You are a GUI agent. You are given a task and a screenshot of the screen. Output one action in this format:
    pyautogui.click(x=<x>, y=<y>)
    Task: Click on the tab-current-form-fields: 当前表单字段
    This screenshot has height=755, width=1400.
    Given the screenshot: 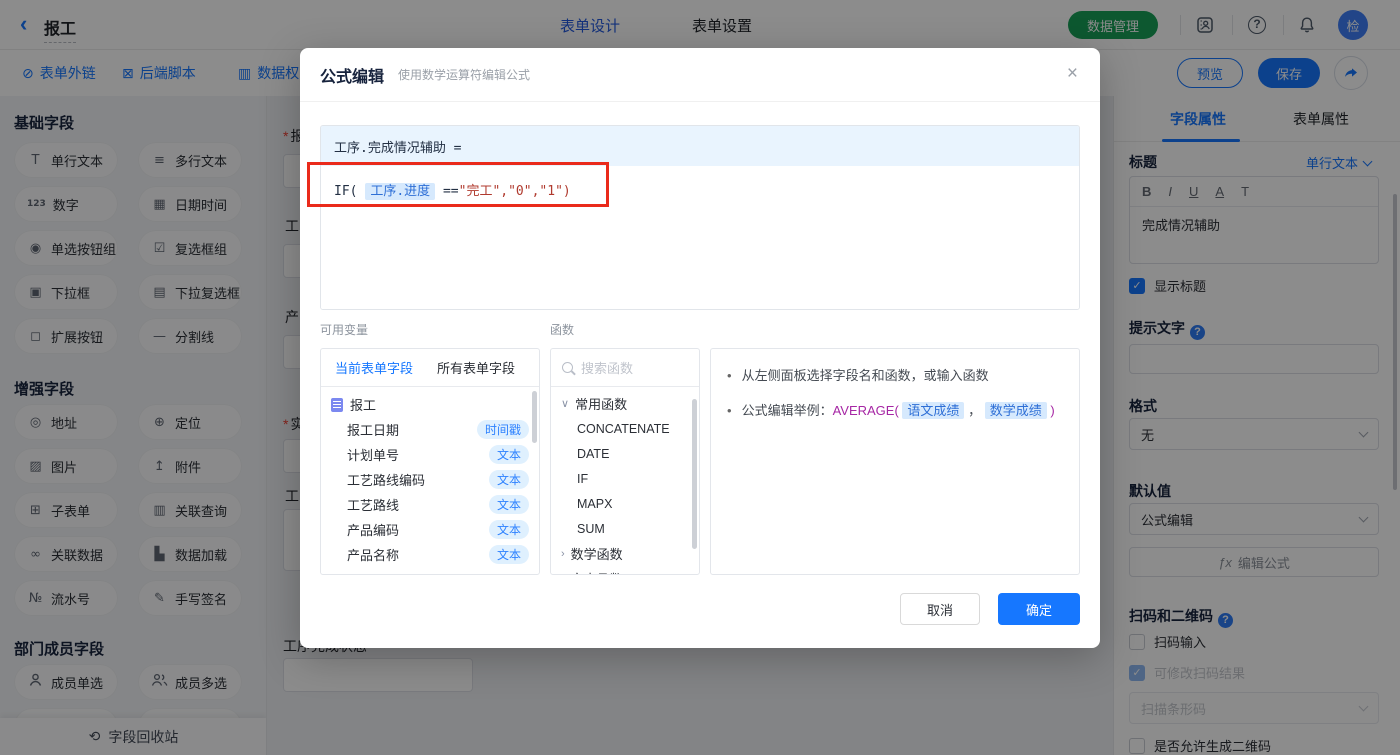 What is the action you would take?
    pyautogui.click(x=374, y=367)
    